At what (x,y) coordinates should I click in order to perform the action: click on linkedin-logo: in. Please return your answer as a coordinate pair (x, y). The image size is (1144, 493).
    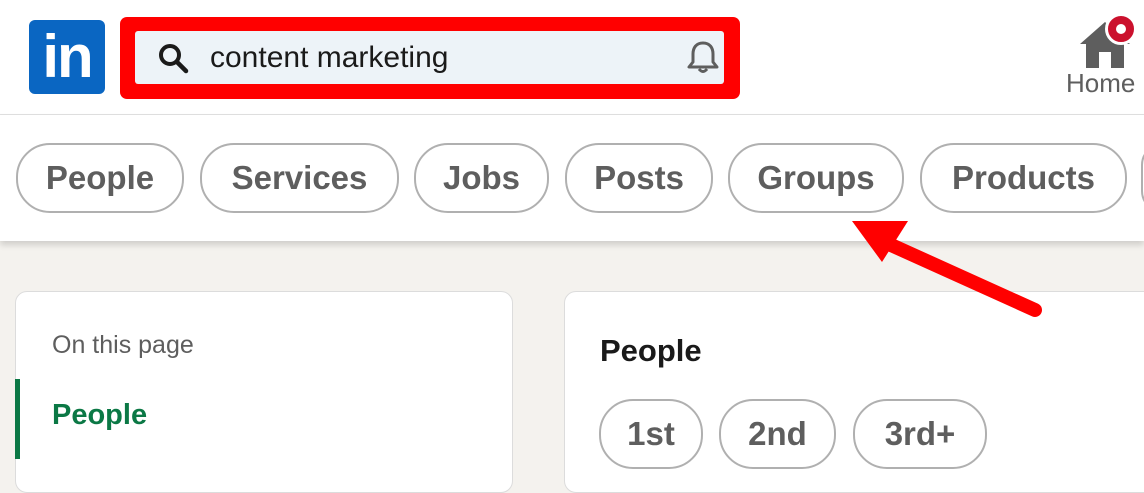
    Looking at the image, I should click on (67, 57).